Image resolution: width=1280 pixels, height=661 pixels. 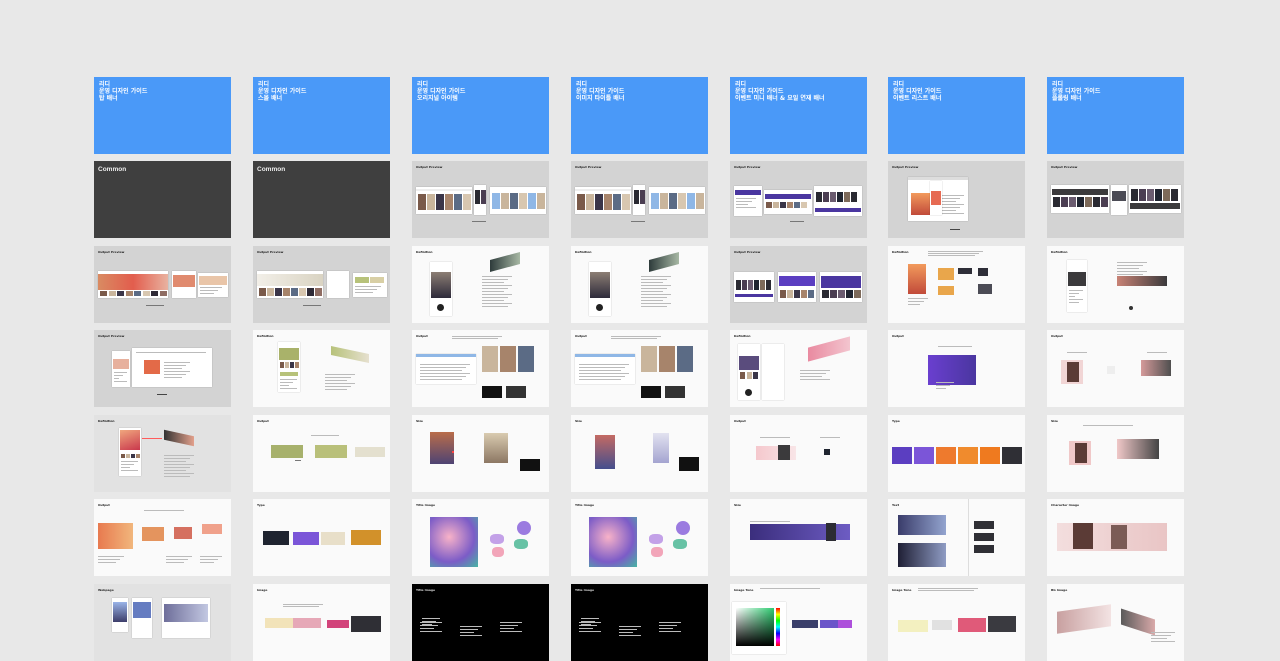 I want to click on slide-thumbnail-preview-browser-b: Output Preview, so click(x=956, y=199).